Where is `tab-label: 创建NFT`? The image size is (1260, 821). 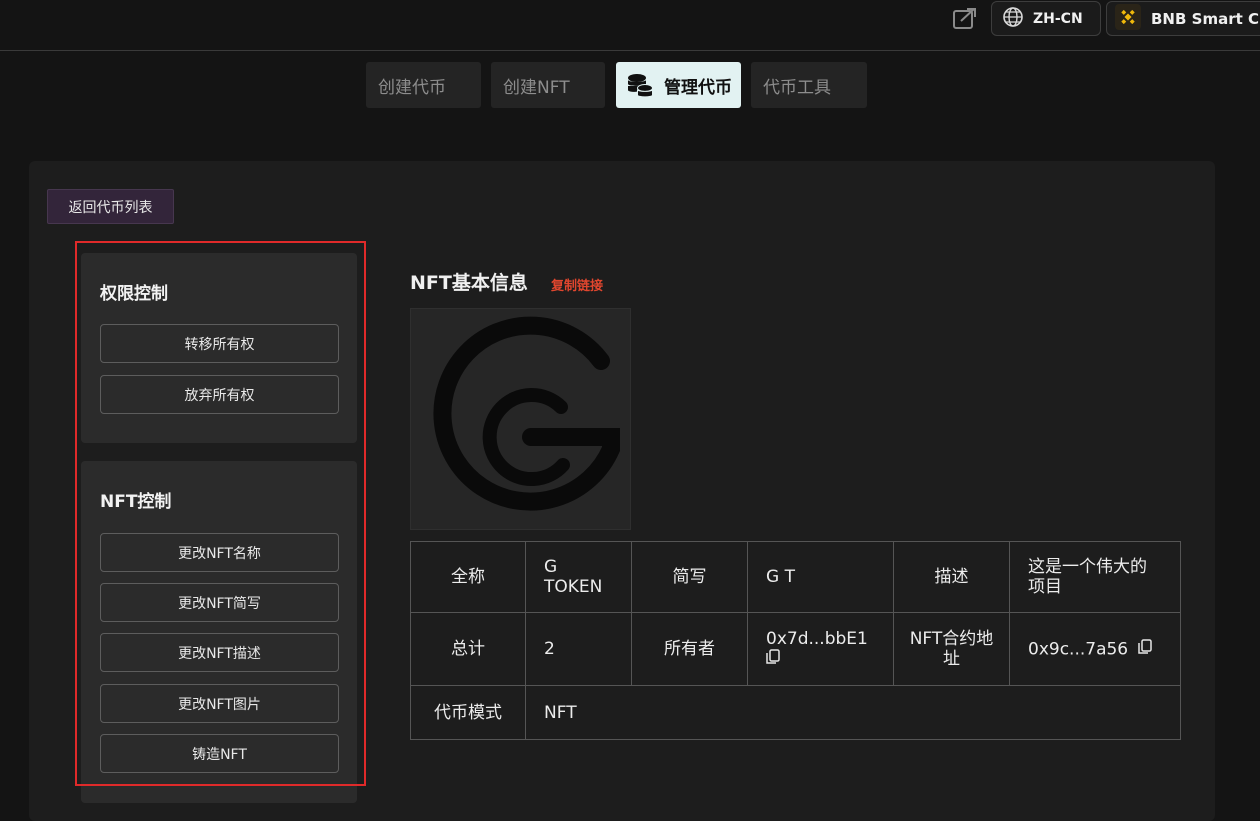 tab-label: 创建NFT is located at coordinates (536, 87).